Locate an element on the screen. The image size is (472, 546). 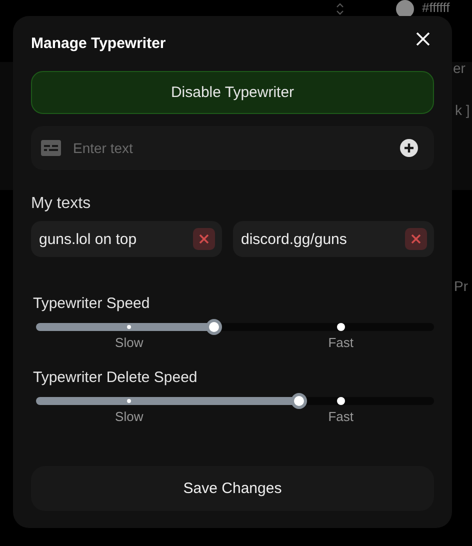
background-text: k ] is located at coordinates (462, 110).